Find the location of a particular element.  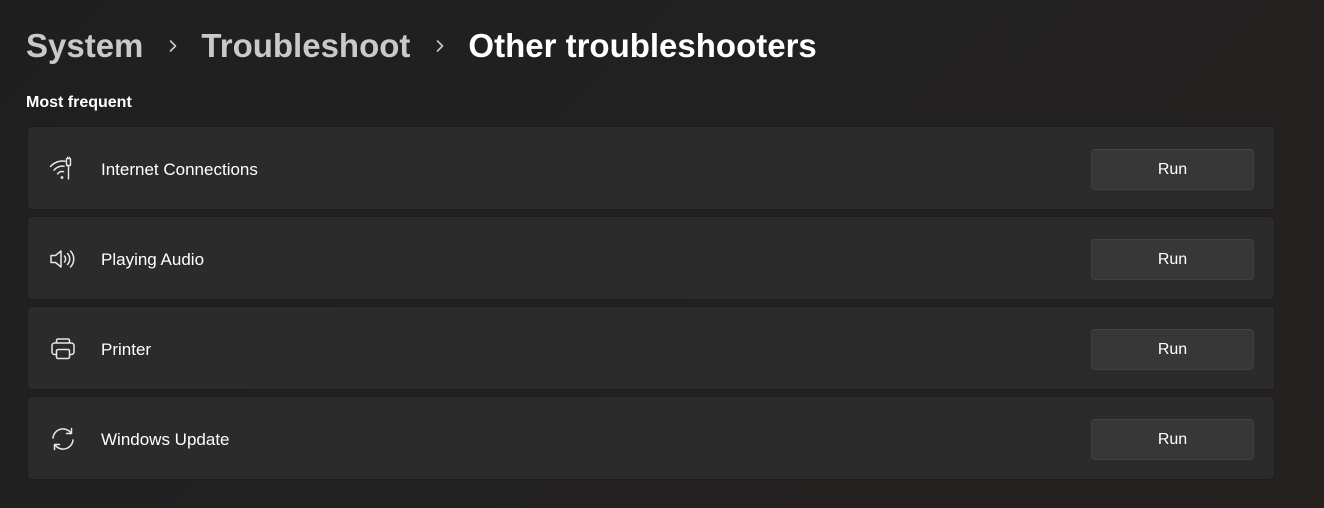

troubleshooter-label: Playing Audio is located at coordinates (153, 259).